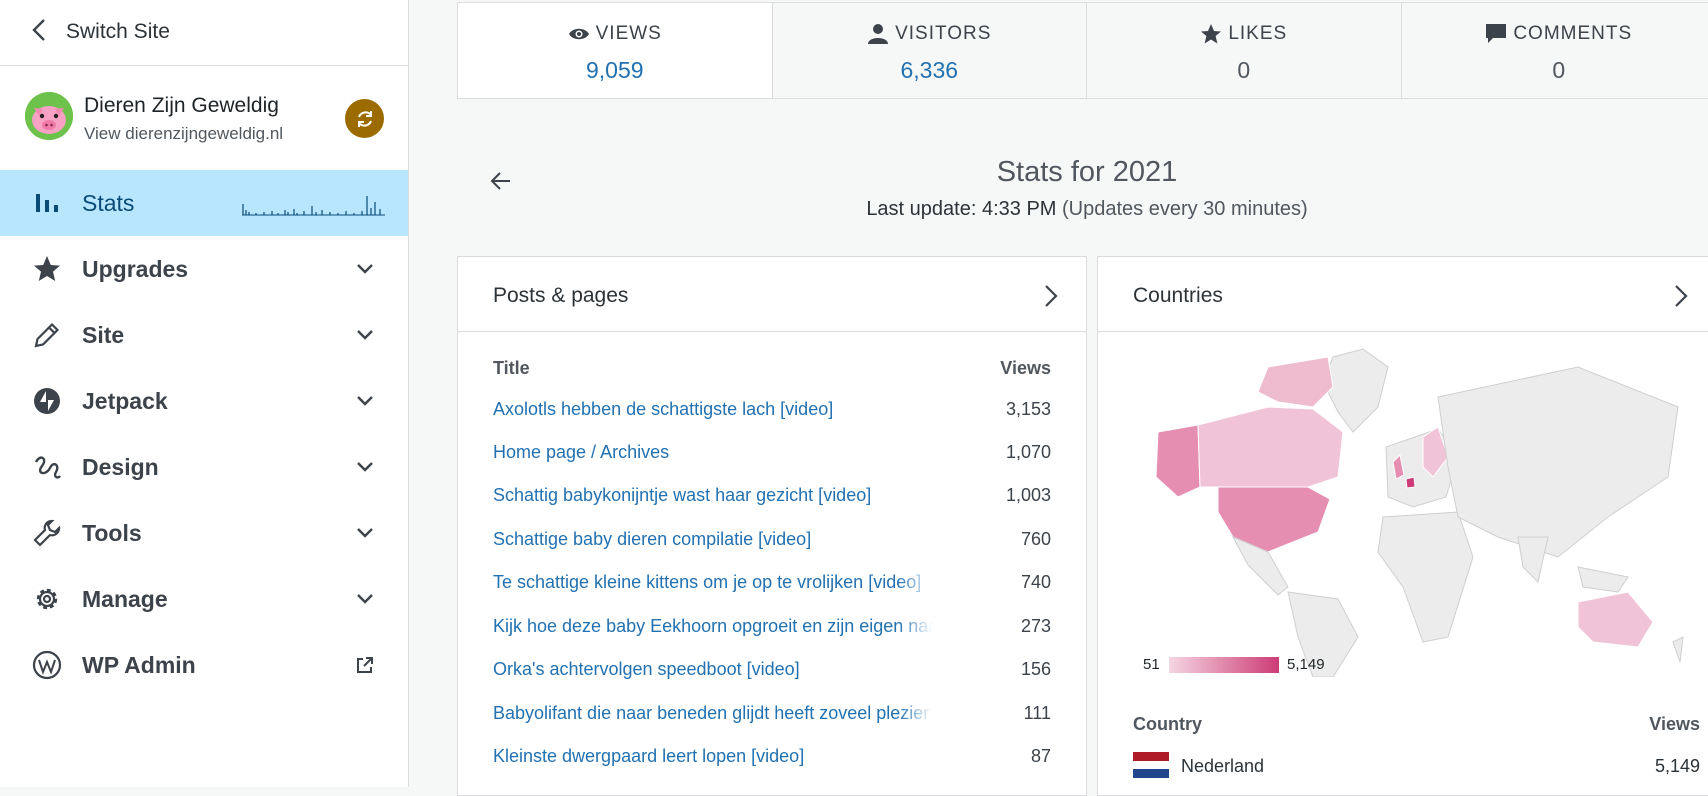  What do you see at coordinates (878, 34) in the screenshot?
I see `person-icon` at bounding box center [878, 34].